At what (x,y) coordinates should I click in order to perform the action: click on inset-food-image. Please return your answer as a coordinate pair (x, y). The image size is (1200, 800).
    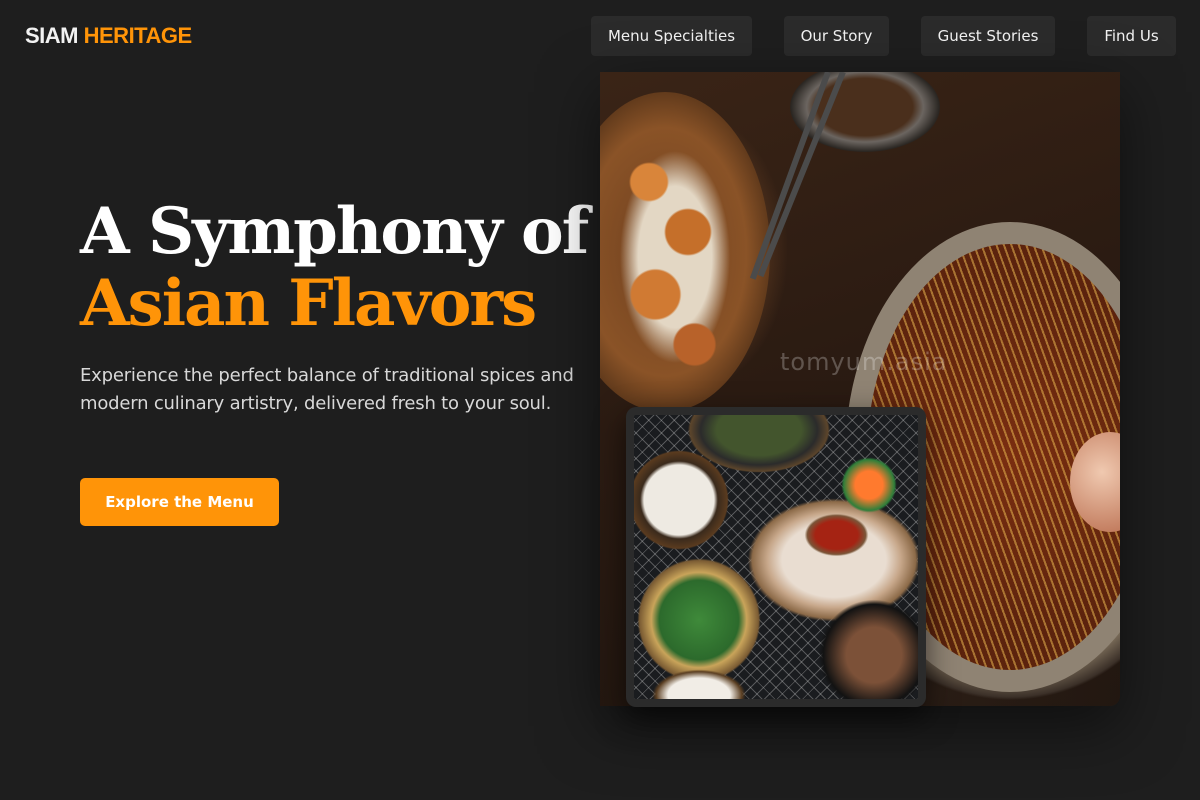
    Looking at the image, I should click on (776, 557).